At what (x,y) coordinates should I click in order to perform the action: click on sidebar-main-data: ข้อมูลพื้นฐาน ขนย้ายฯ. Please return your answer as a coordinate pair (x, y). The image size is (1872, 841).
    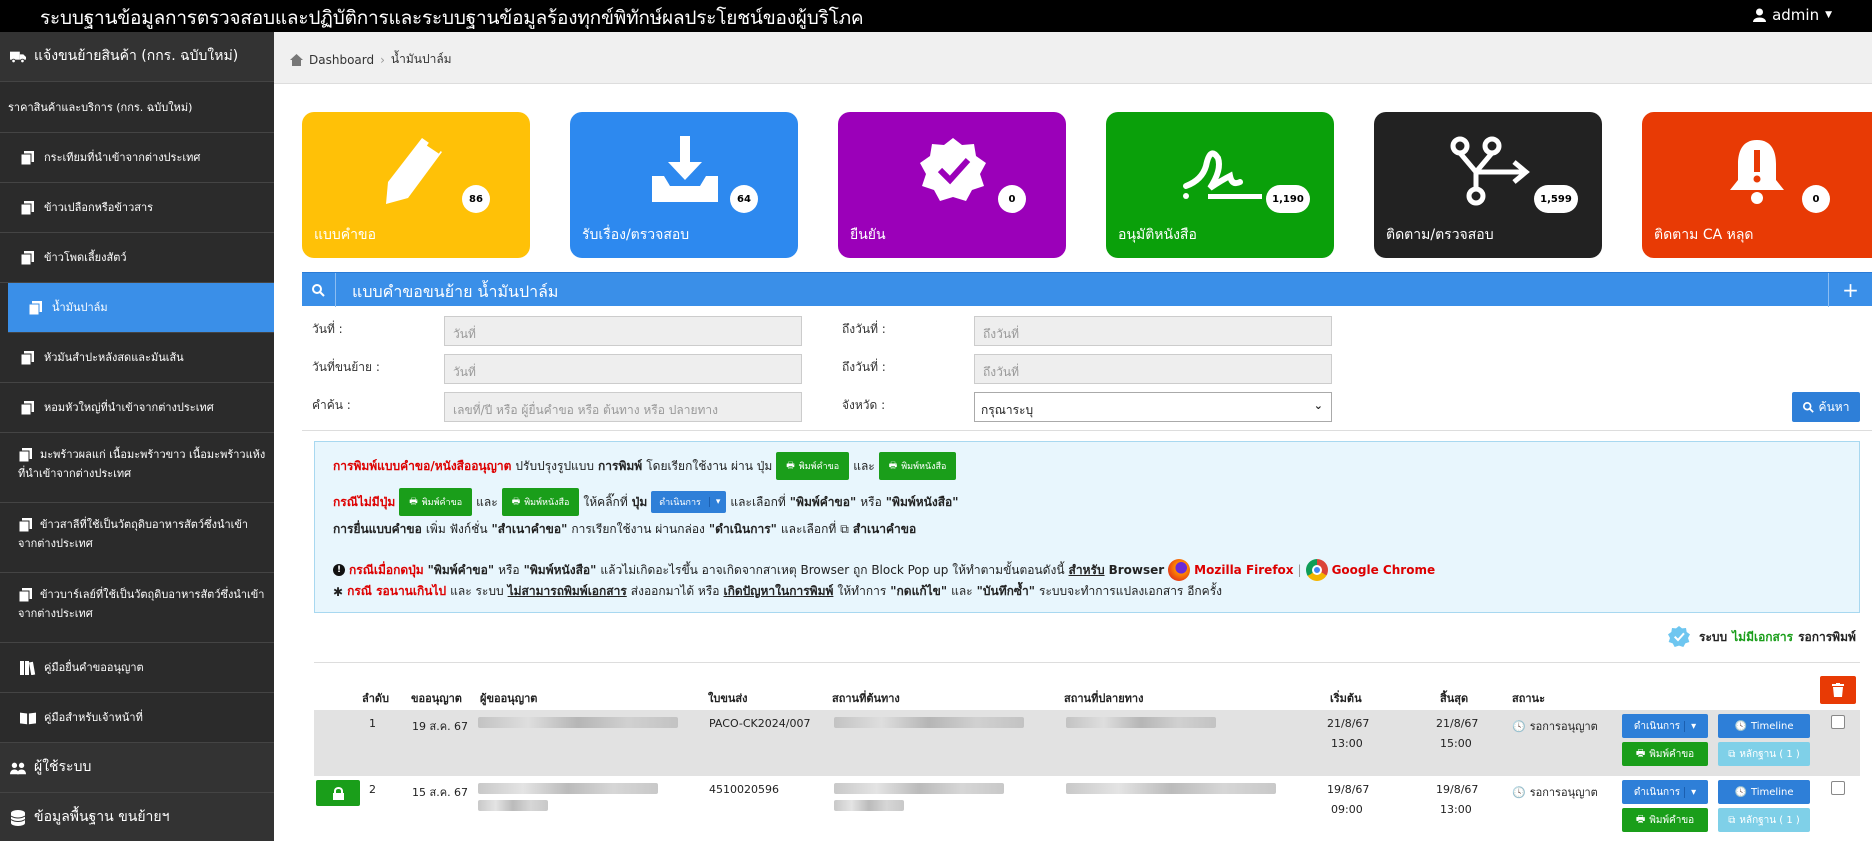
    Looking at the image, I should click on (137, 817).